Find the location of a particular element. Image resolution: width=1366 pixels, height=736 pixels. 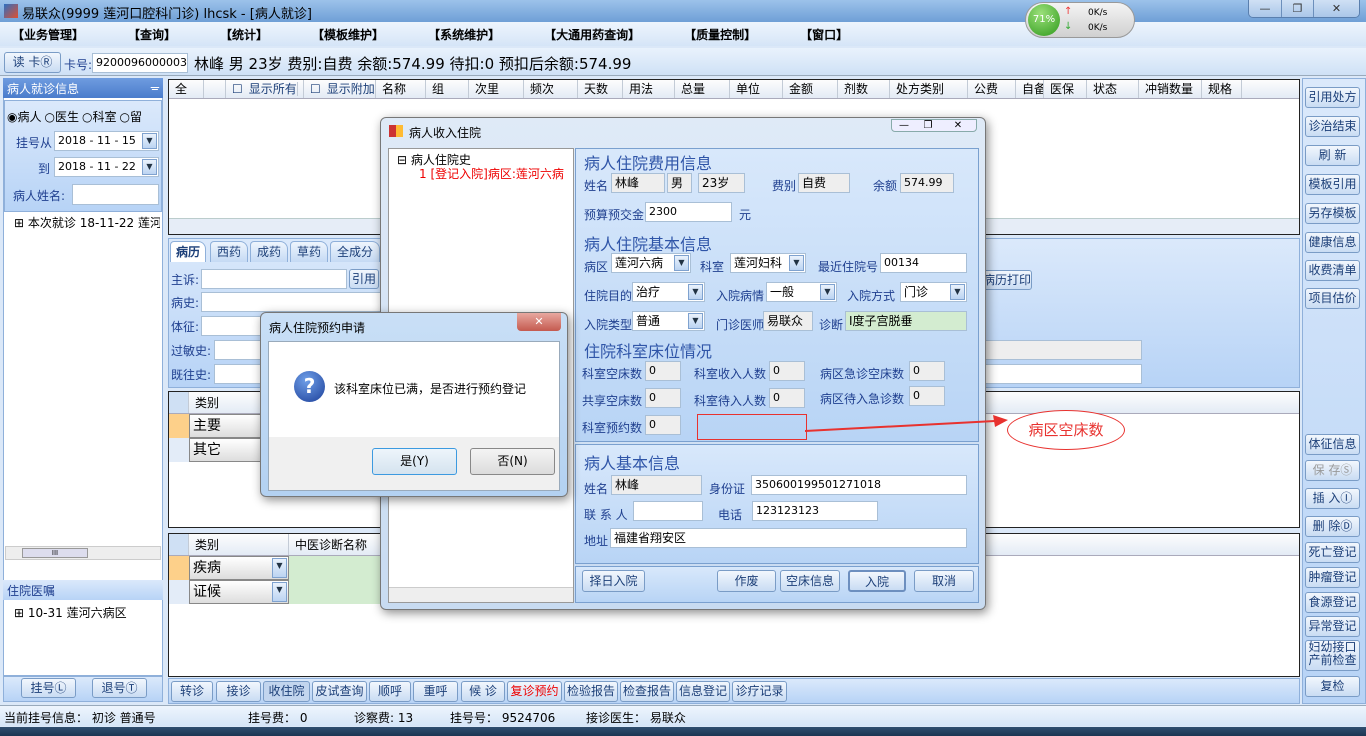

lab-report-button: 检验报告 is located at coordinates (591, 691).